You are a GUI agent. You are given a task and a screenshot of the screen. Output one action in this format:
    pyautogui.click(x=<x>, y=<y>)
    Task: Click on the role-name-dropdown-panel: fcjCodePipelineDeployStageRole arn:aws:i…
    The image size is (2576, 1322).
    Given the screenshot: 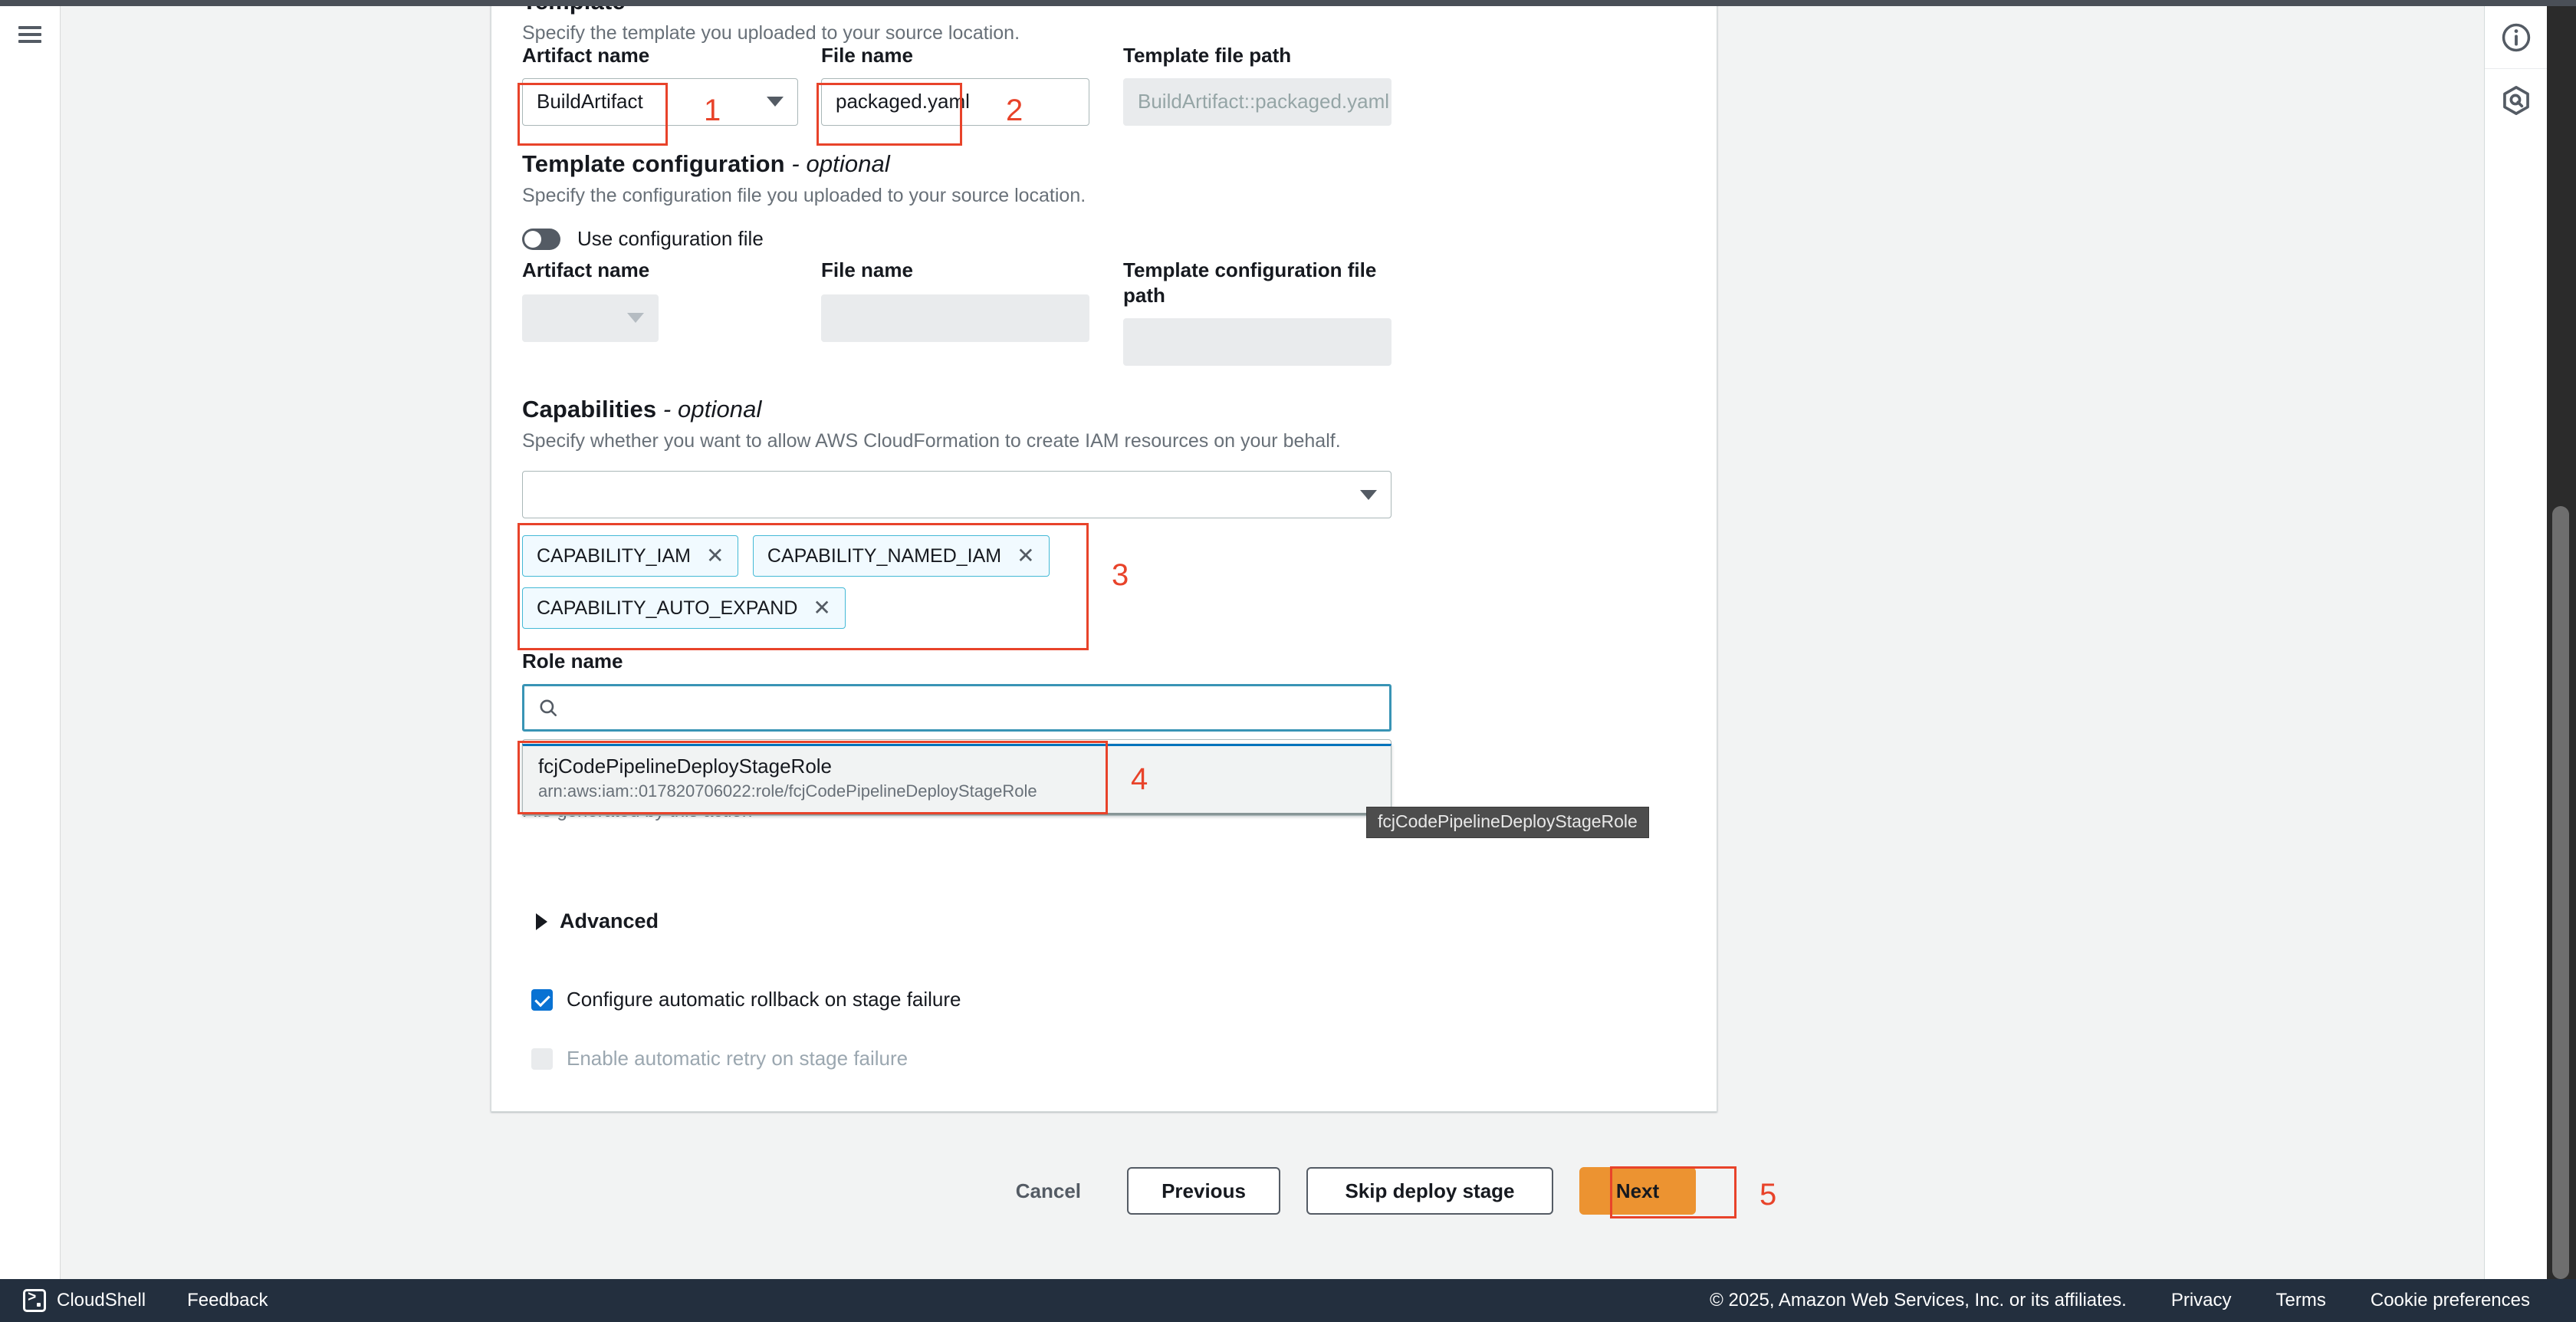 What is the action you would take?
    pyautogui.click(x=957, y=780)
    